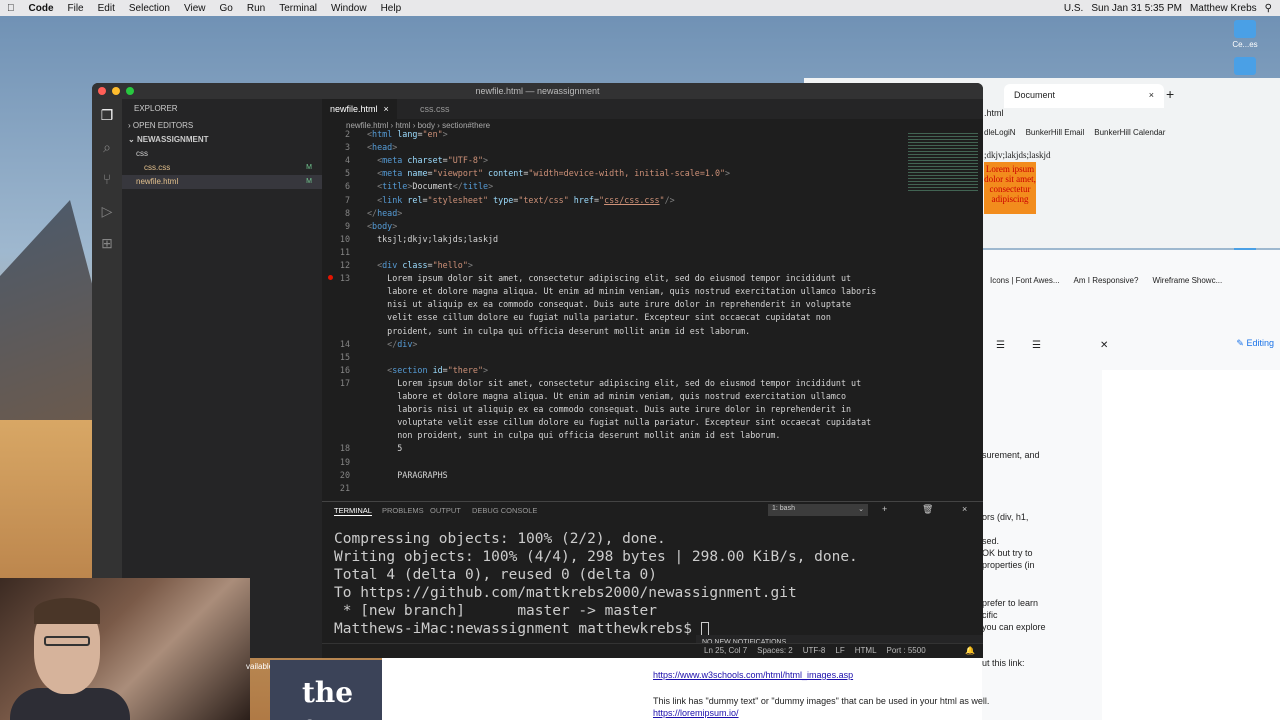  Describe the element at coordinates (1223, 8) in the screenshot. I see `user-name: Matthew Krebs` at that location.